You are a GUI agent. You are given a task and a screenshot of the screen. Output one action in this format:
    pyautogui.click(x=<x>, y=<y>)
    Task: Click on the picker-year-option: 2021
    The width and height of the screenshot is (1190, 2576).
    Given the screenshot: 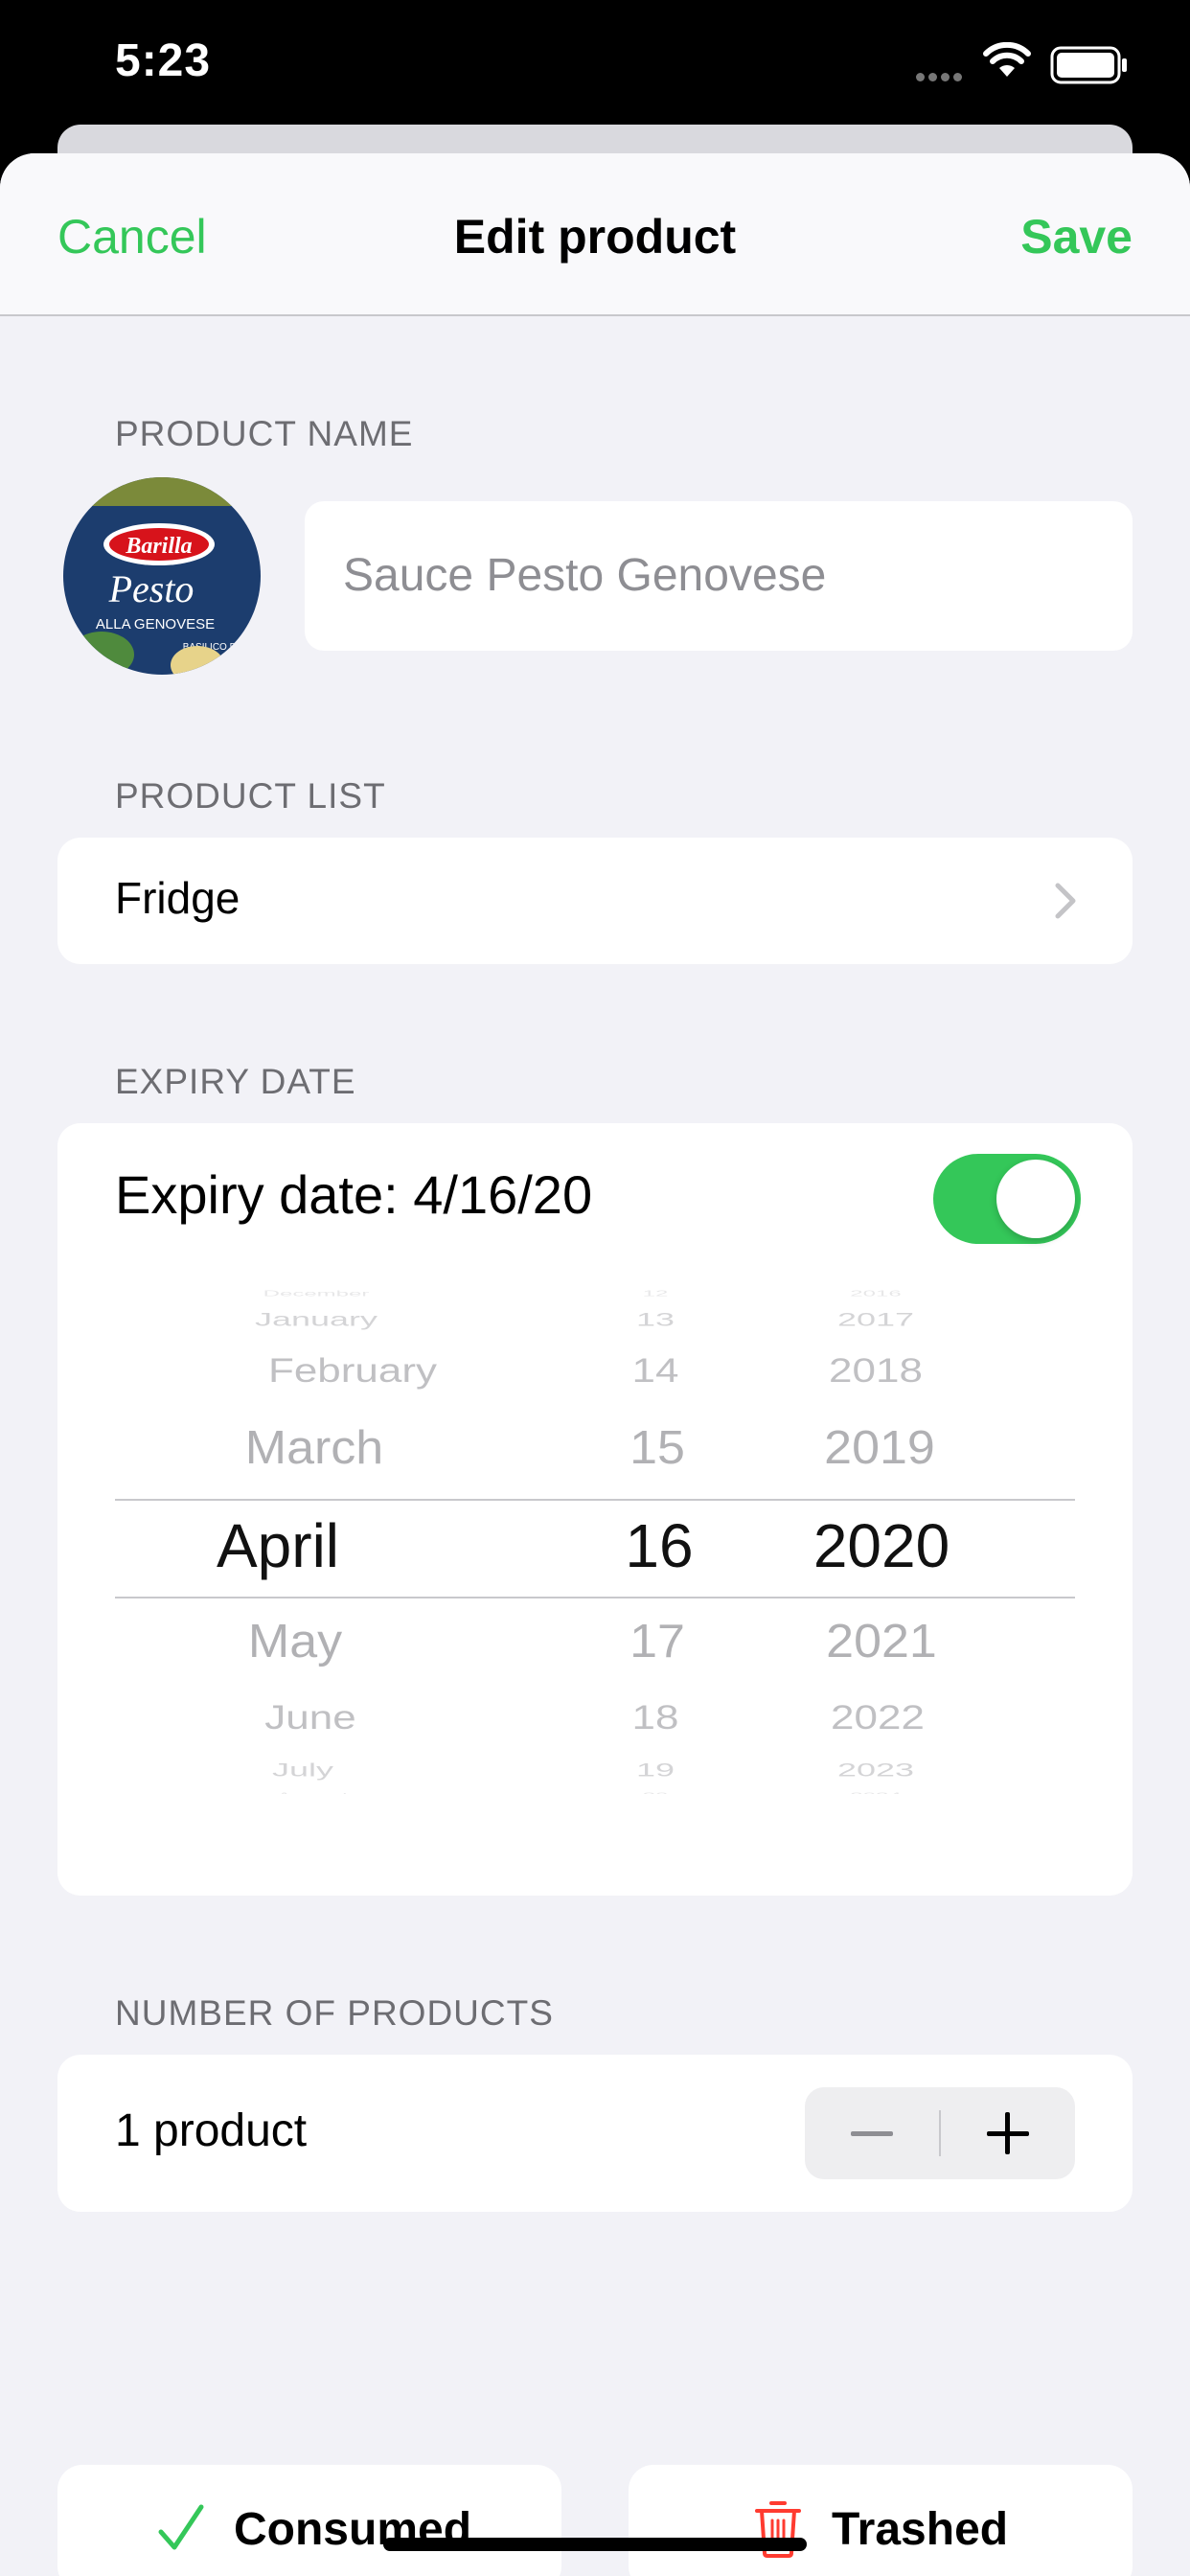 What is the action you would take?
    pyautogui.click(x=882, y=1641)
    